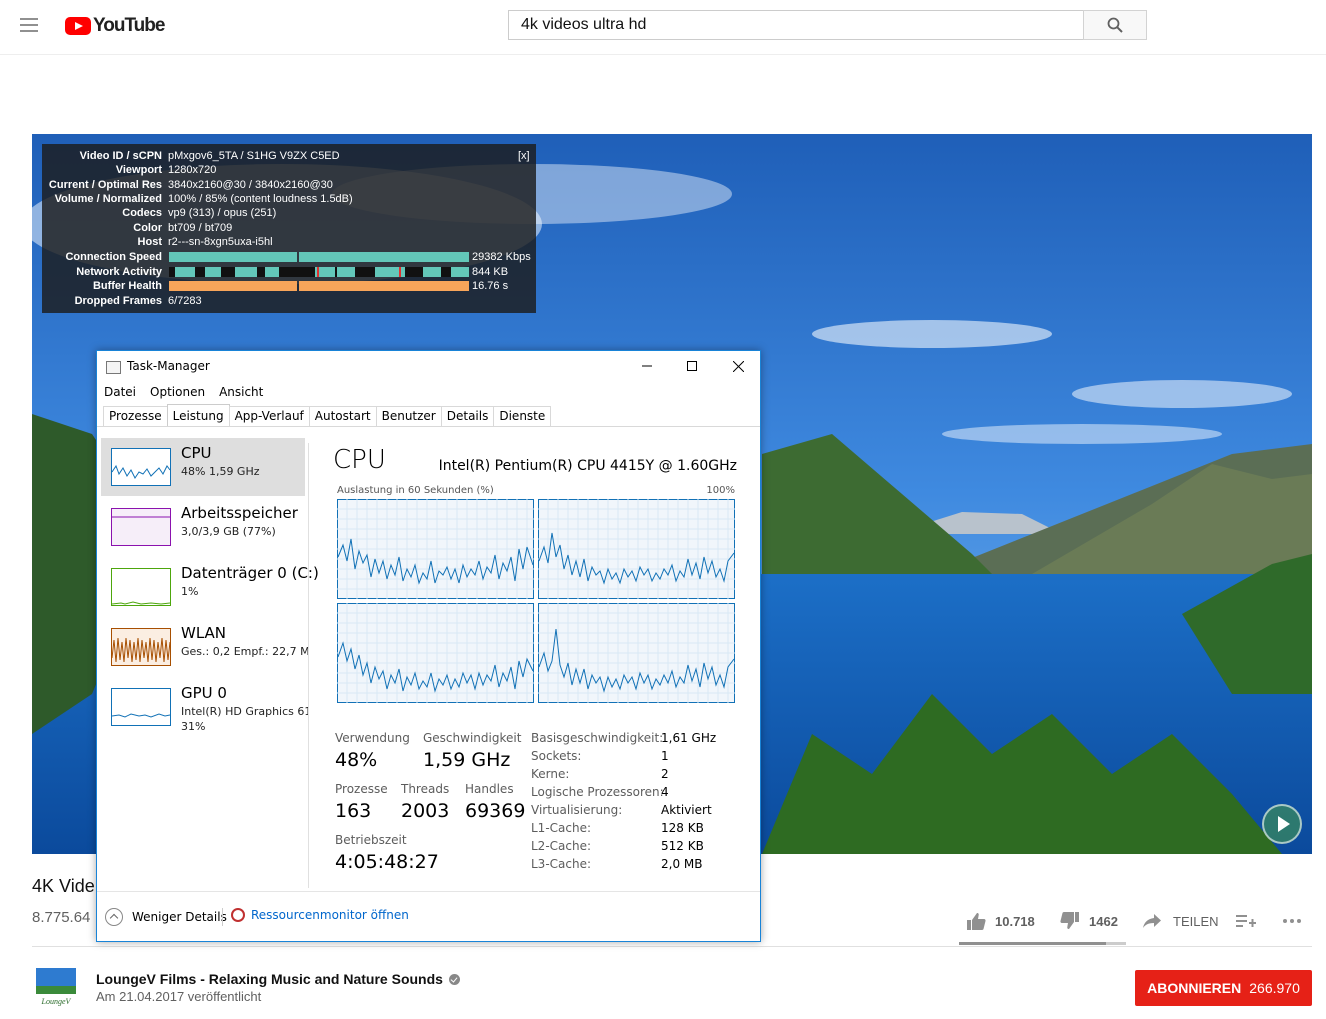  I want to click on youtube-logo: YouTube, so click(115, 26).